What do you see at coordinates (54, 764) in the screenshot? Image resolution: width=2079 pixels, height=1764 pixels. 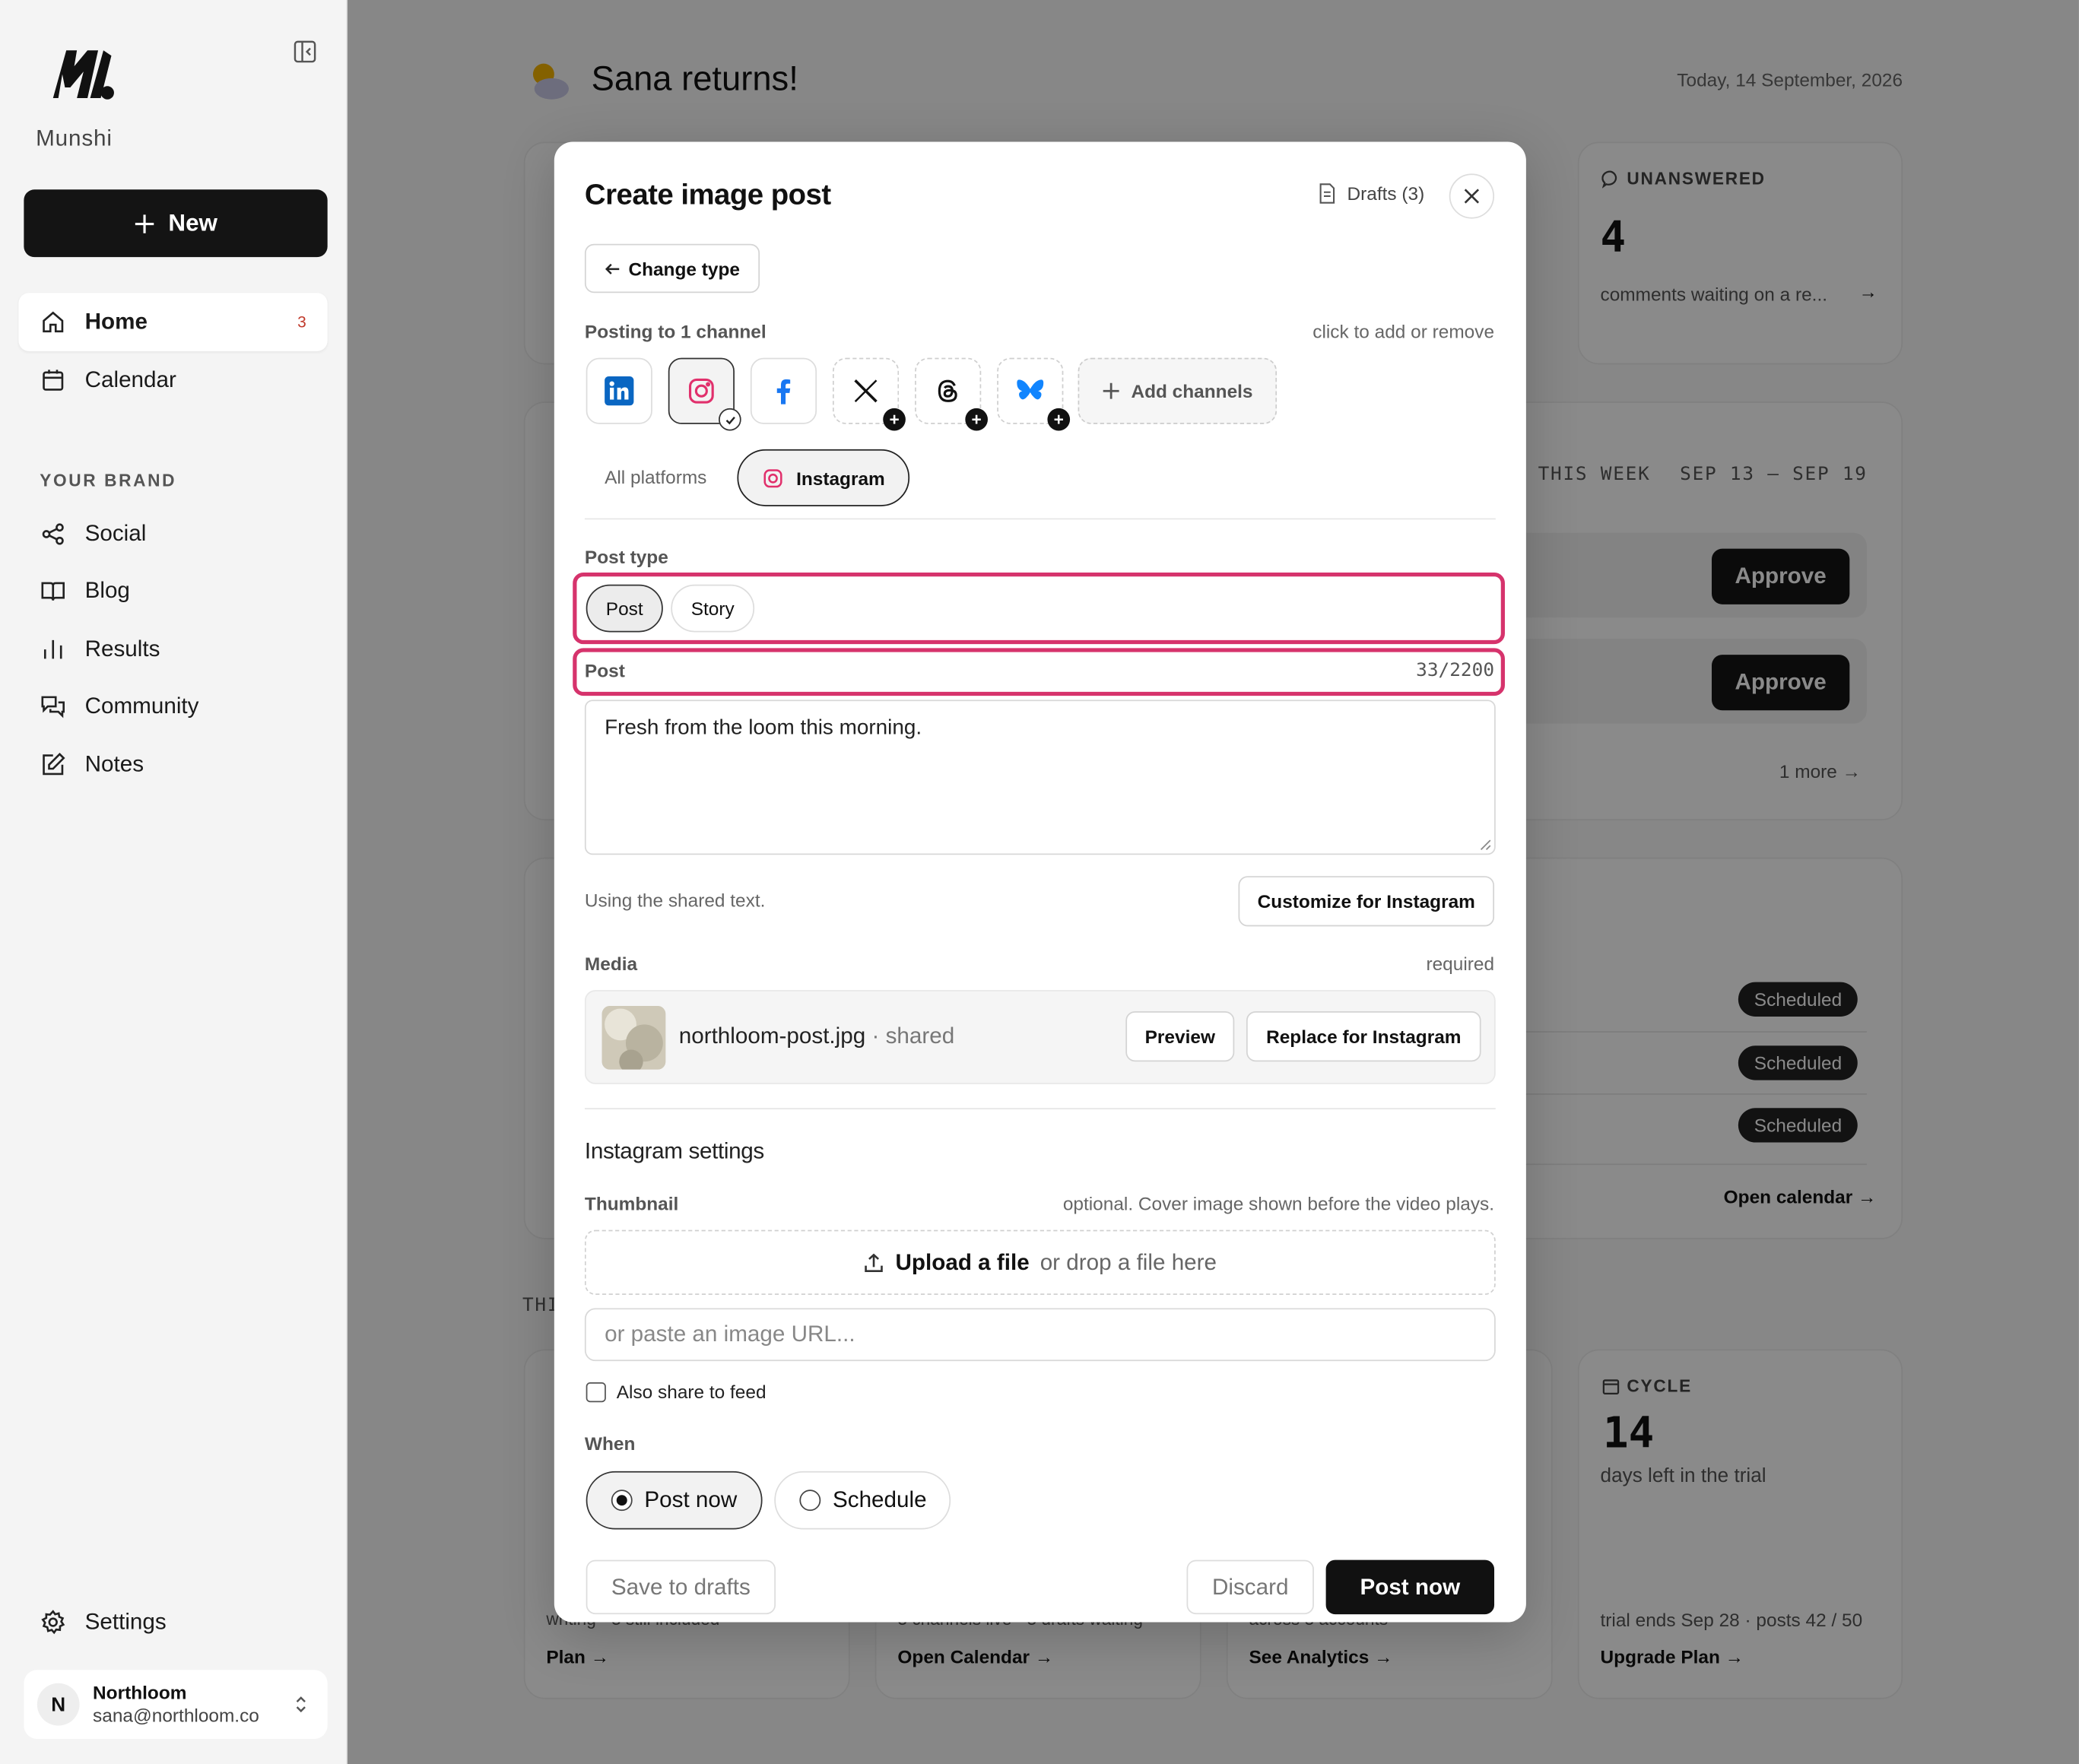 I see `edit-icon` at bounding box center [54, 764].